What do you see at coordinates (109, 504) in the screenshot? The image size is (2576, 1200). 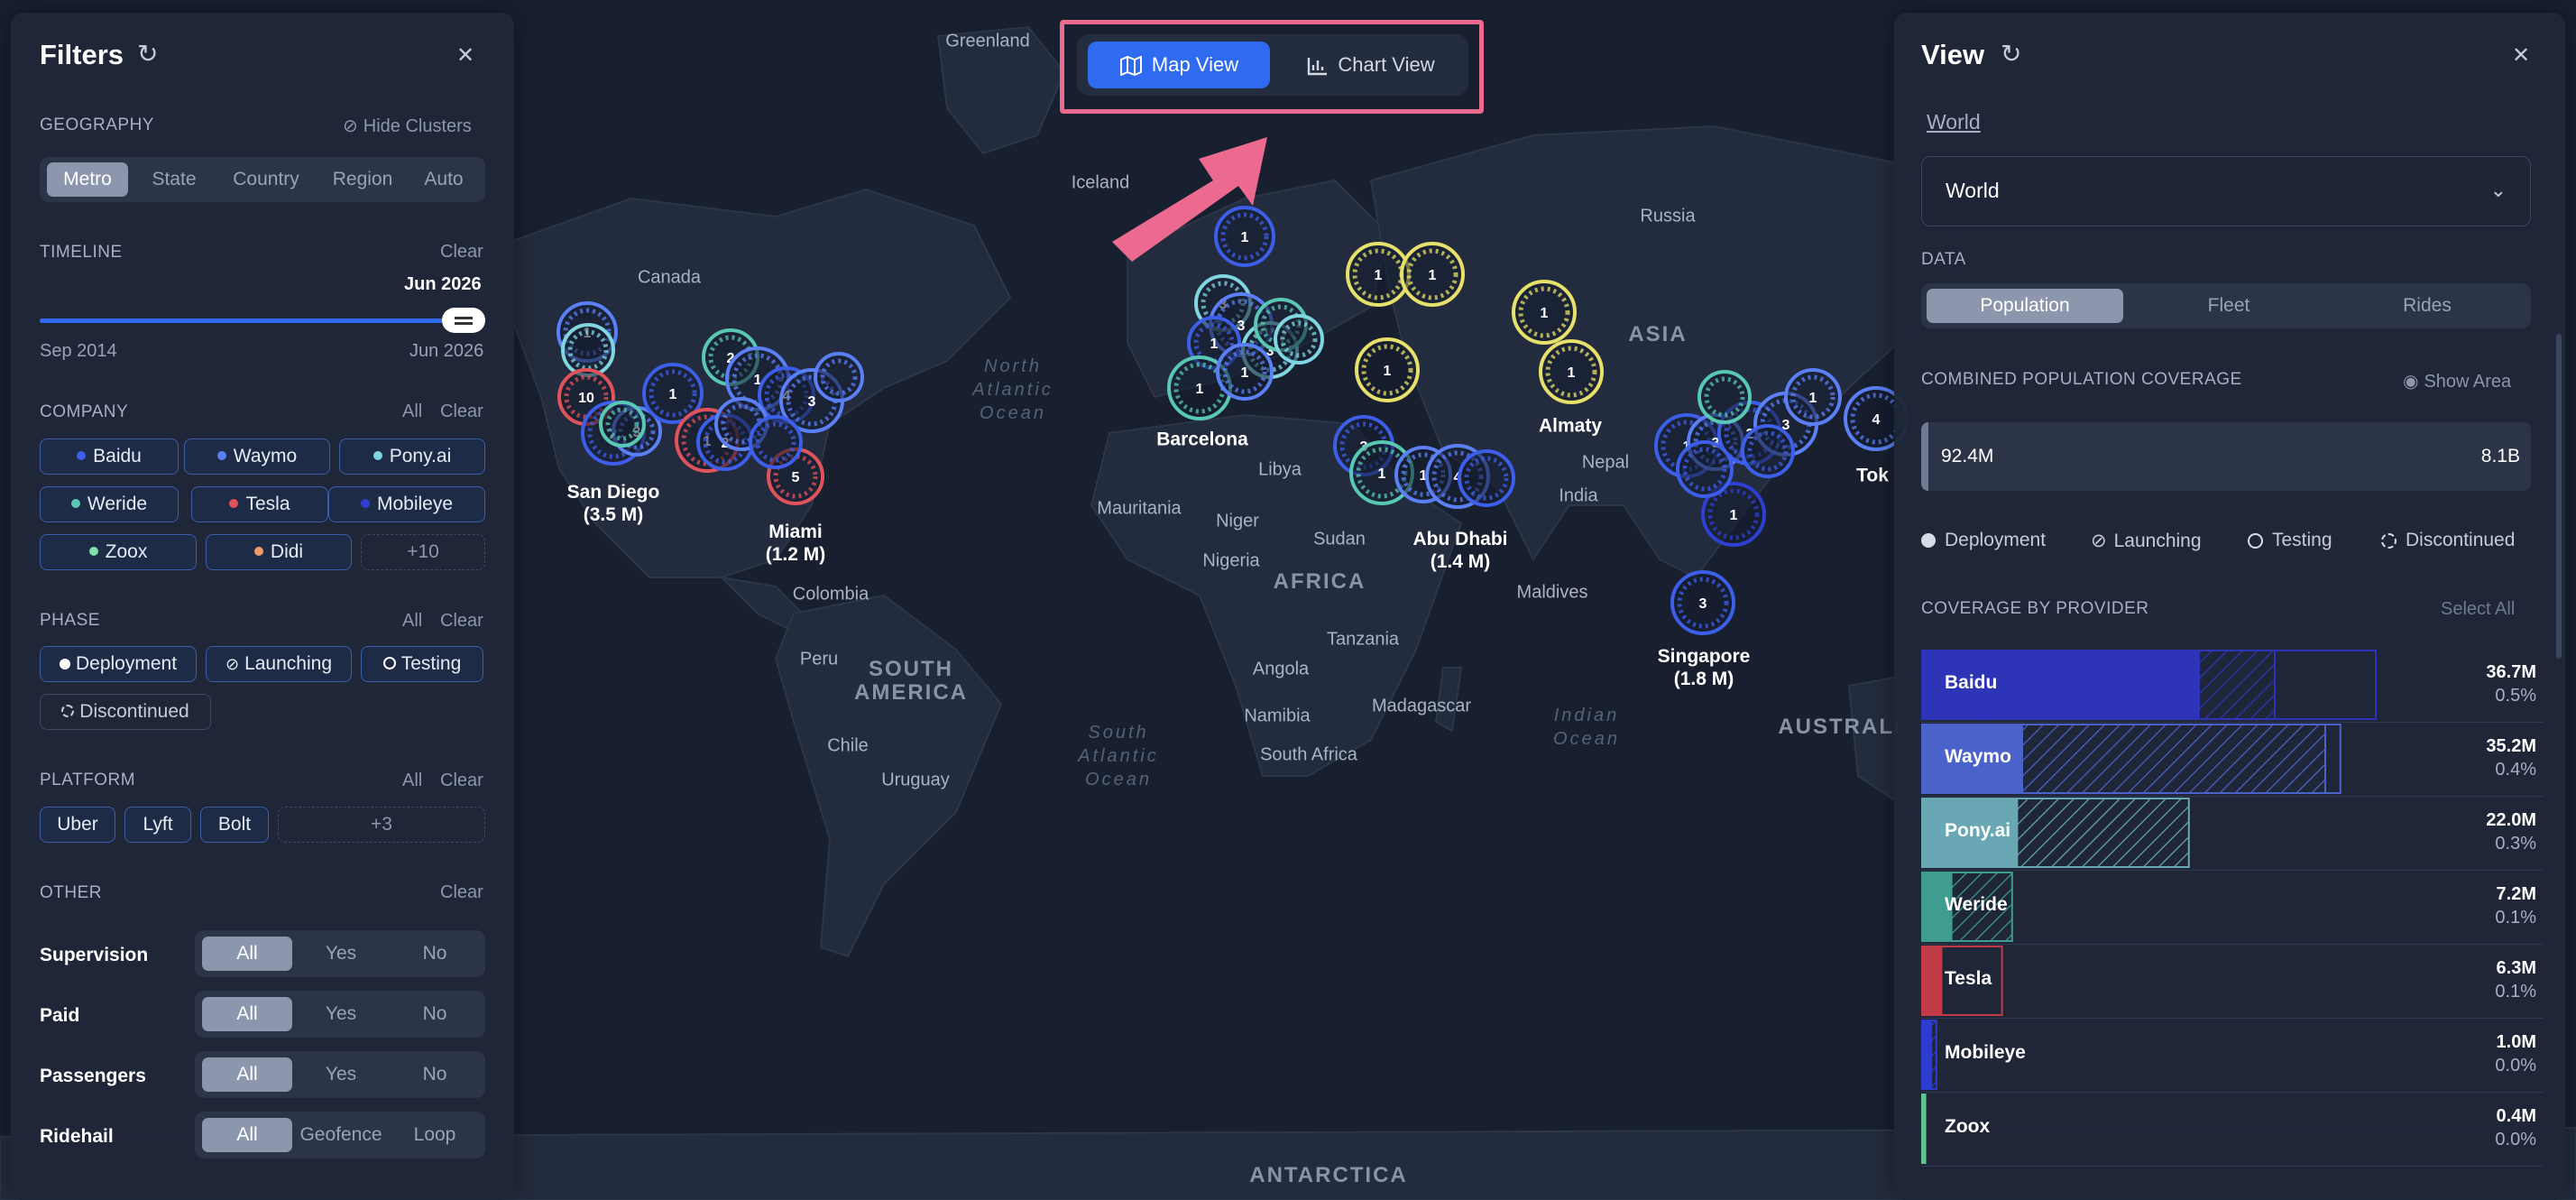 I see `company-chip-weride: Weride` at bounding box center [109, 504].